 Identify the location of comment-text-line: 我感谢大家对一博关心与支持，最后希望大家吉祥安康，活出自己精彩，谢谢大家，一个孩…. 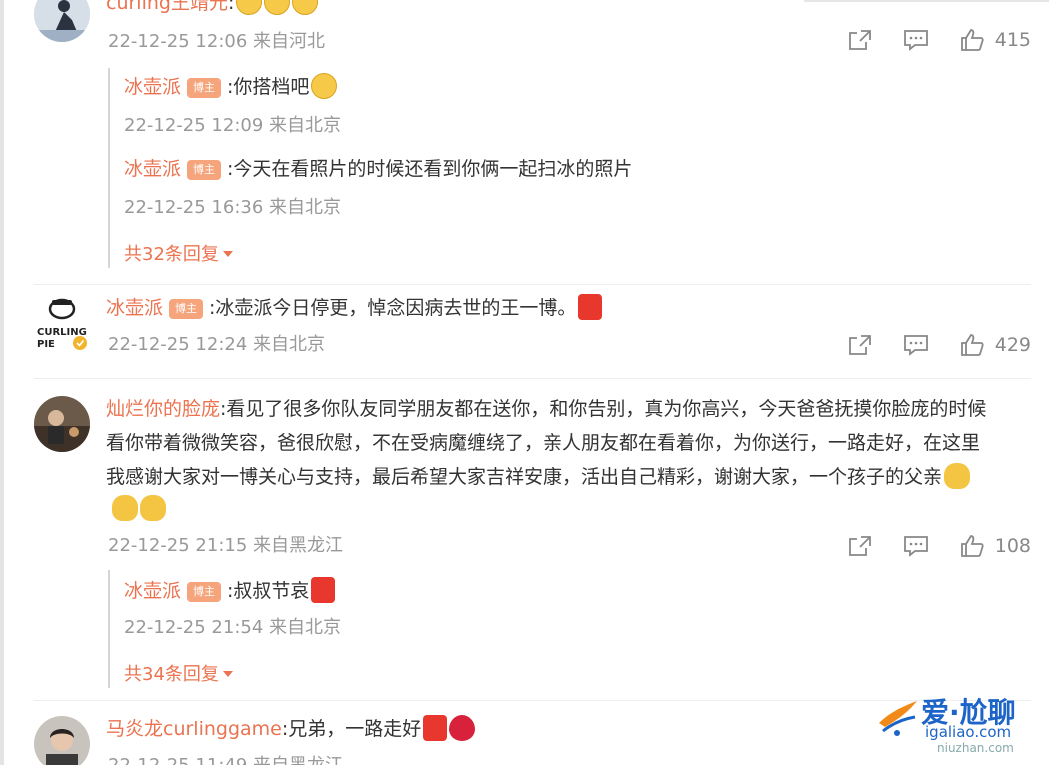
(524, 477).